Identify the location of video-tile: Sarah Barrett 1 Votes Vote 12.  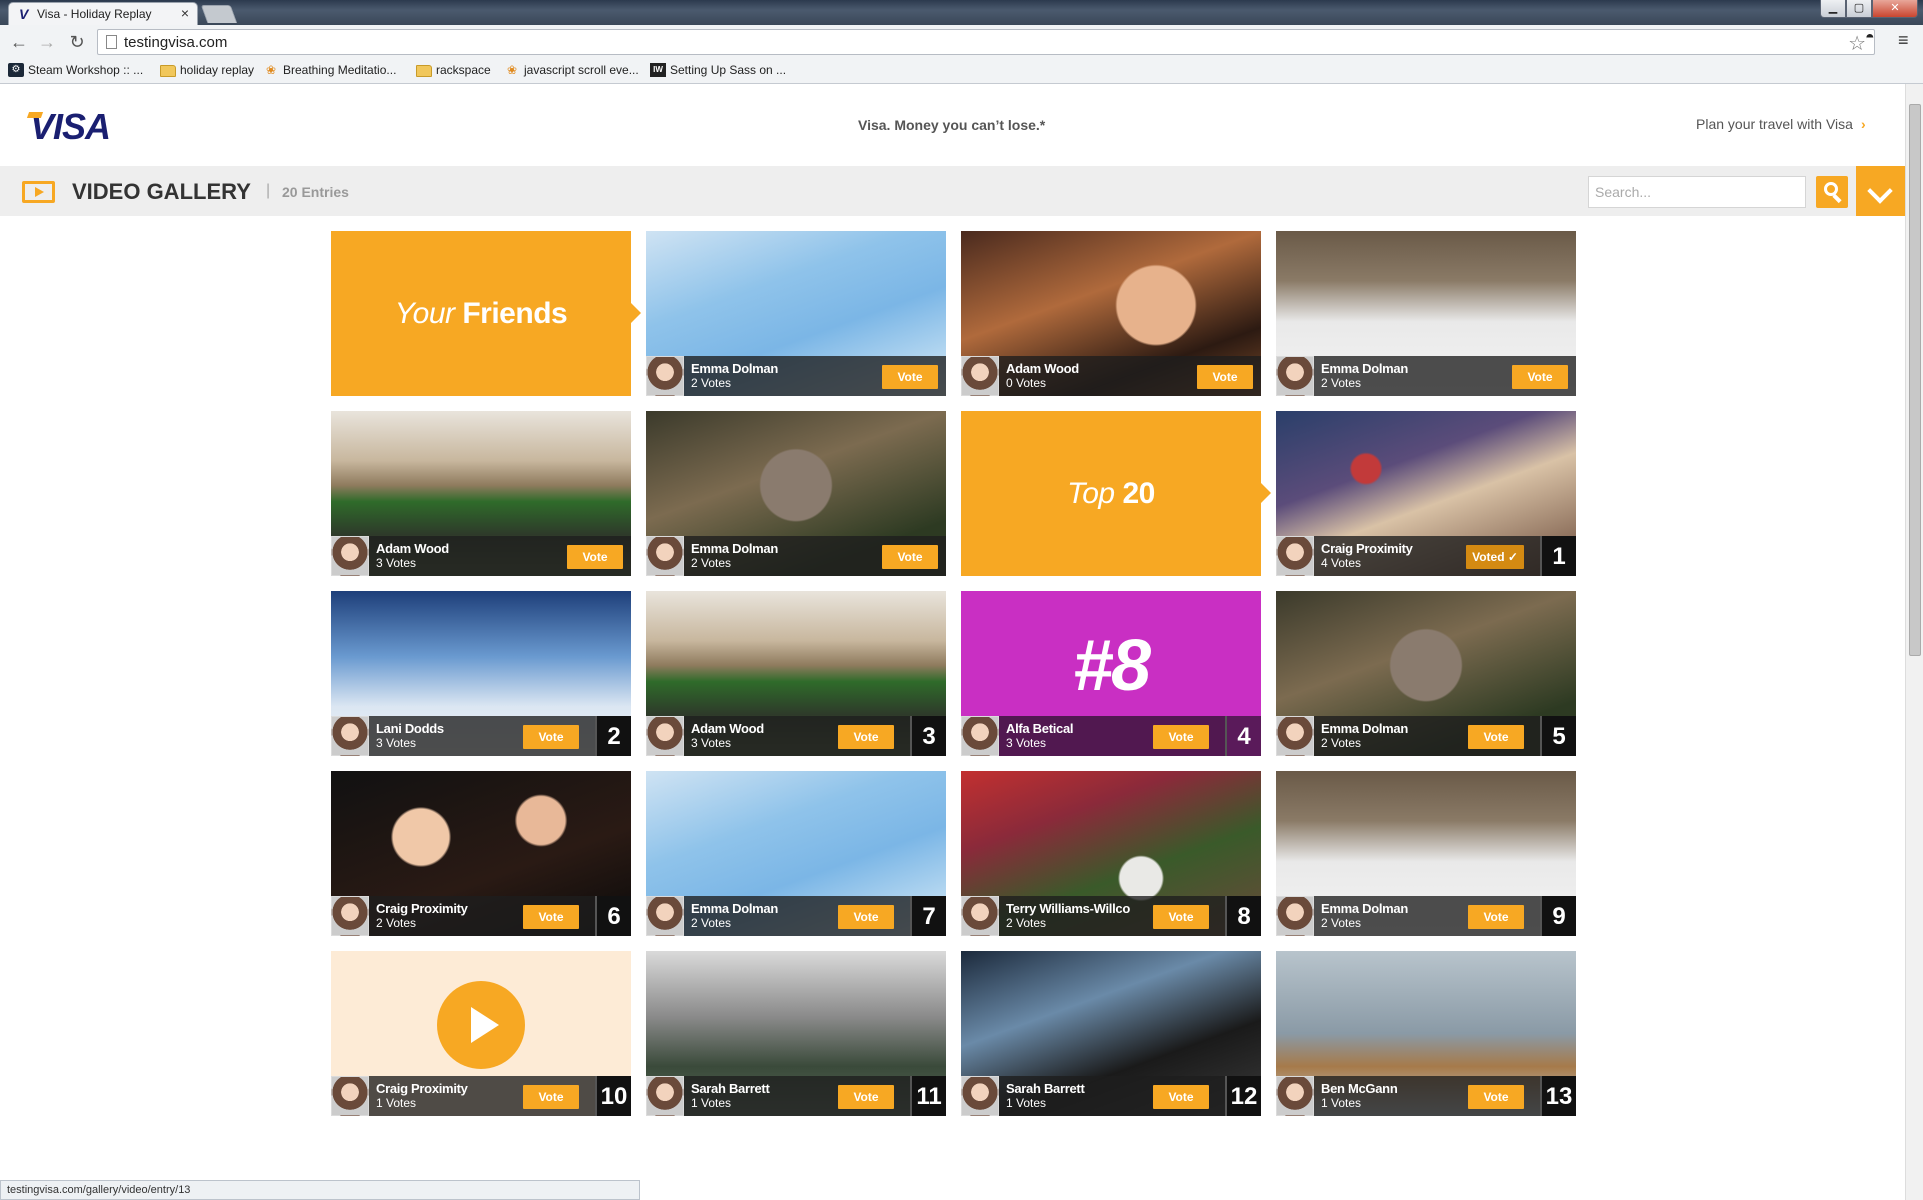
(1111, 1033).